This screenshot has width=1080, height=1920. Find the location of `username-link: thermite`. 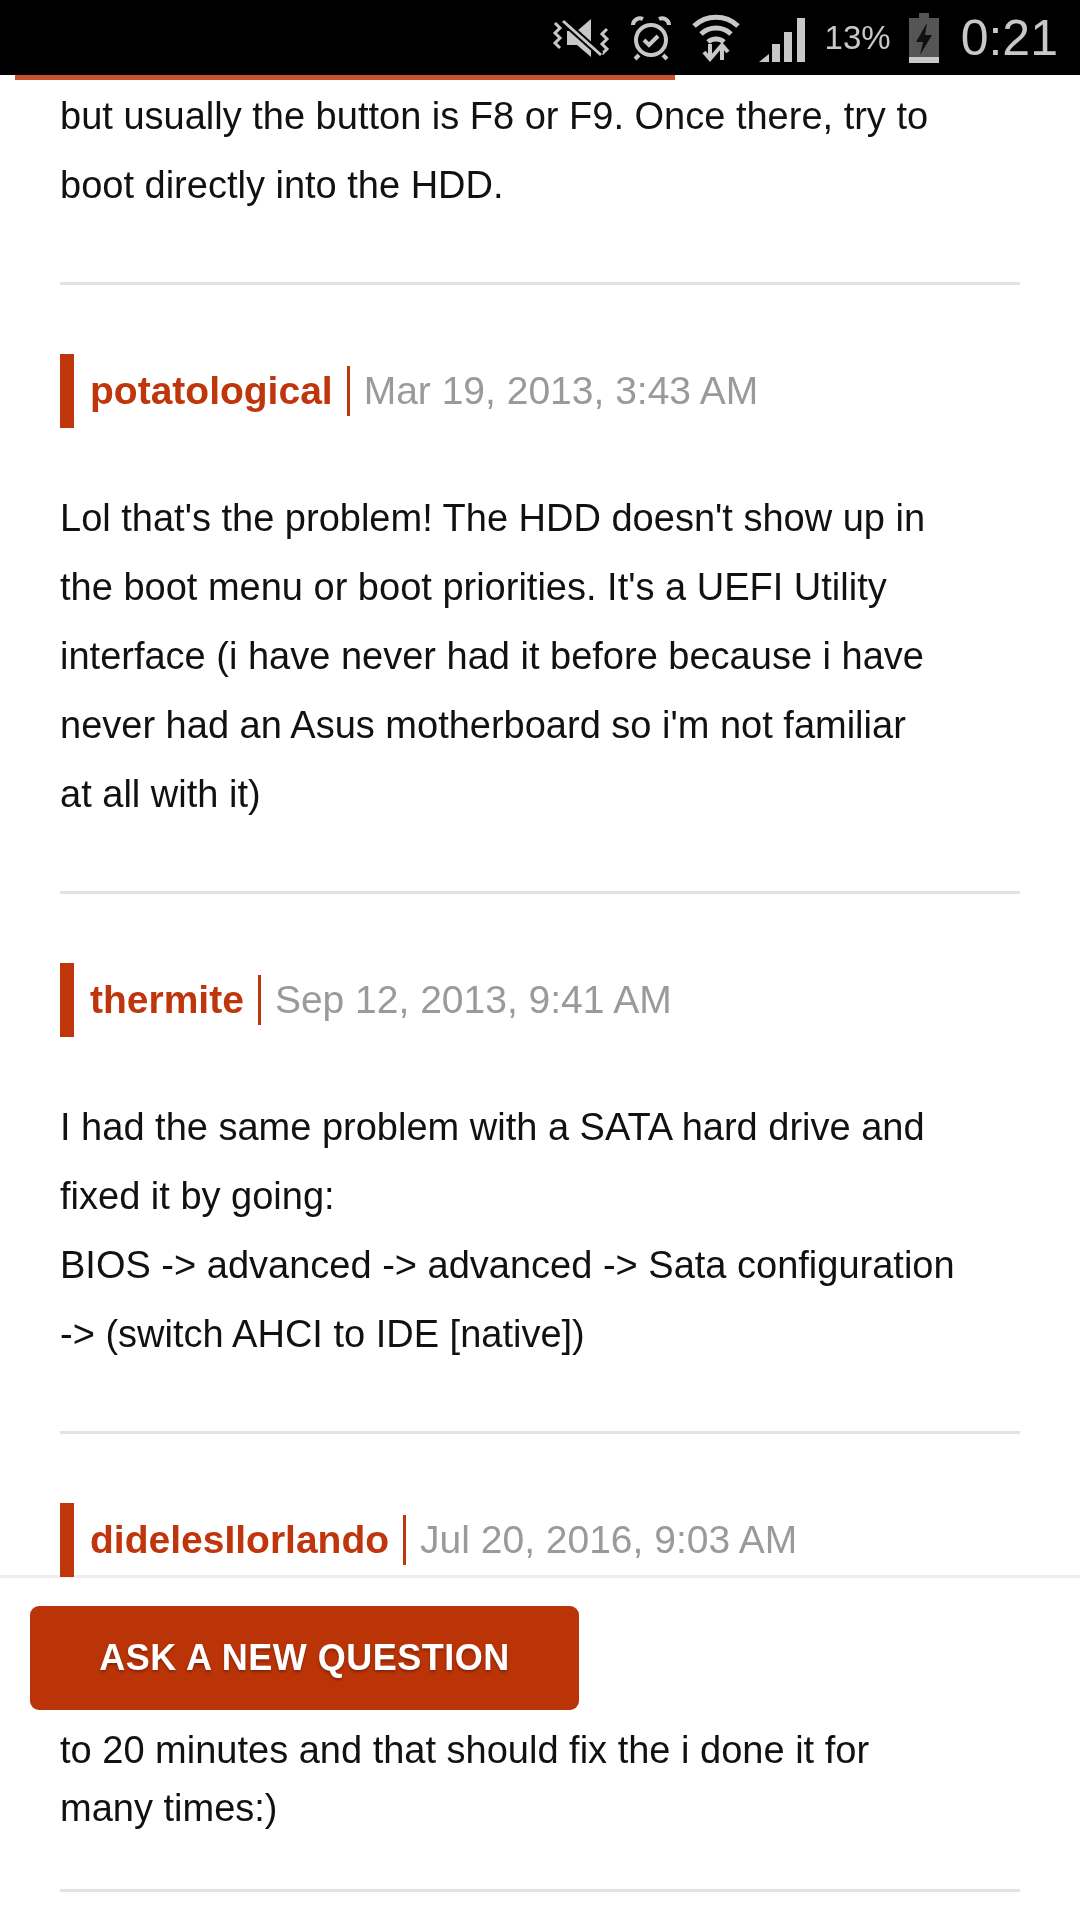

username-link: thermite is located at coordinates (167, 999).